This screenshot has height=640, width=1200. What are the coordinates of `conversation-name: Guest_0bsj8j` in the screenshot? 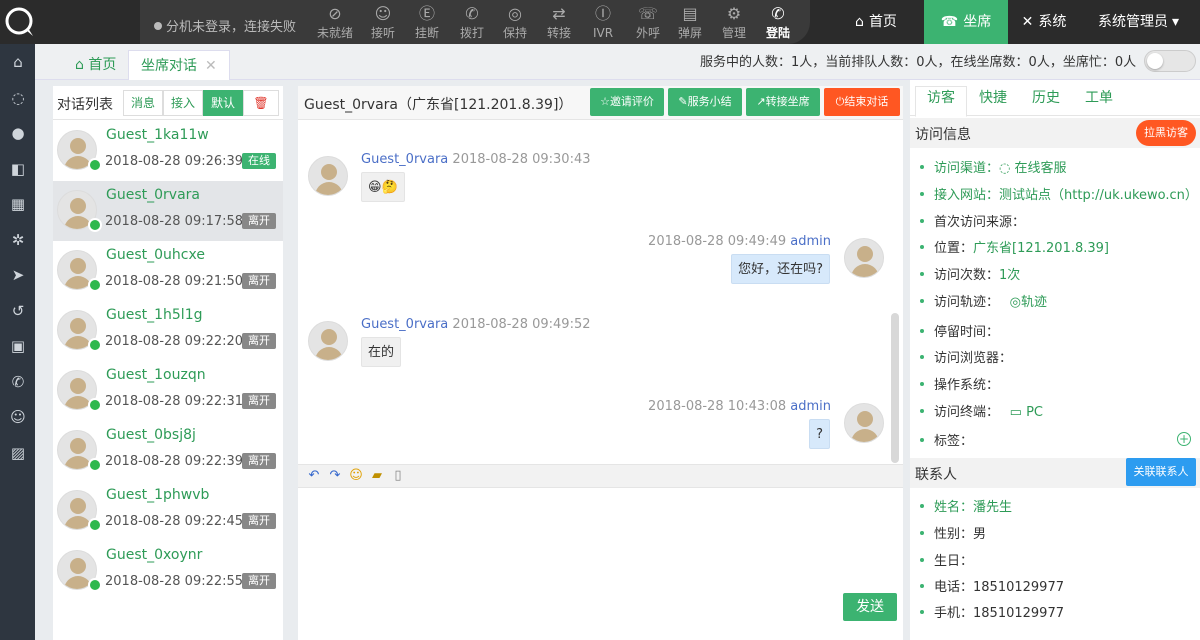 It's located at (151, 435).